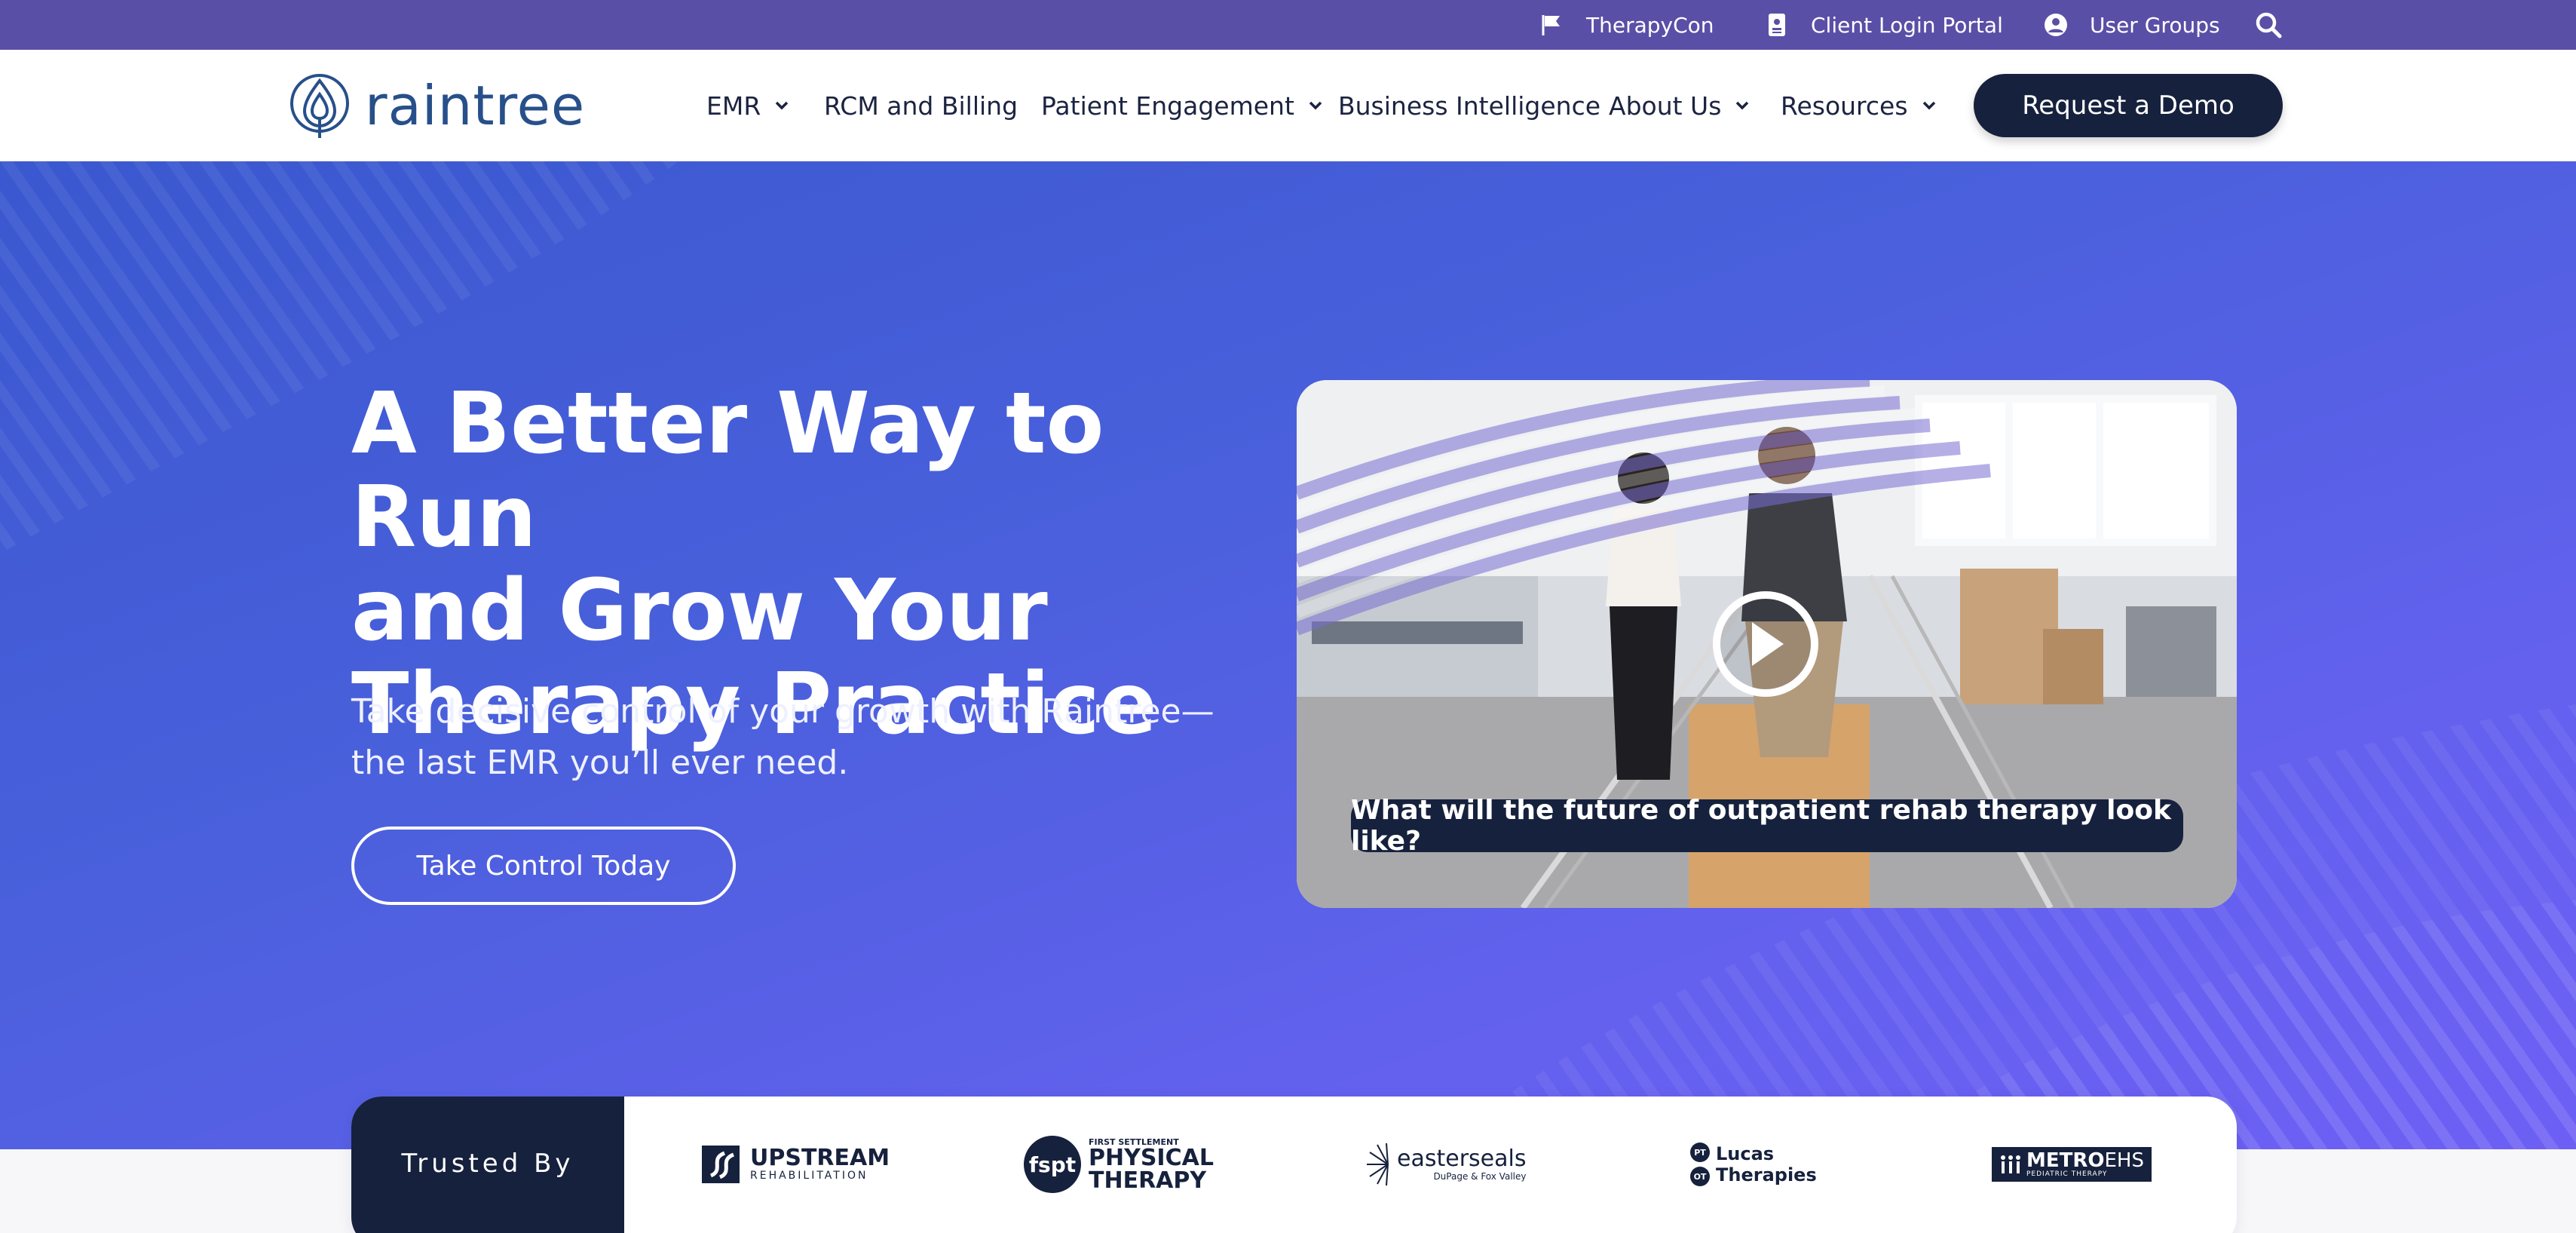 Image resolution: width=2576 pixels, height=1233 pixels. I want to click on hero-subtitle-line: the last EMR you’ll ever need., so click(600, 763).